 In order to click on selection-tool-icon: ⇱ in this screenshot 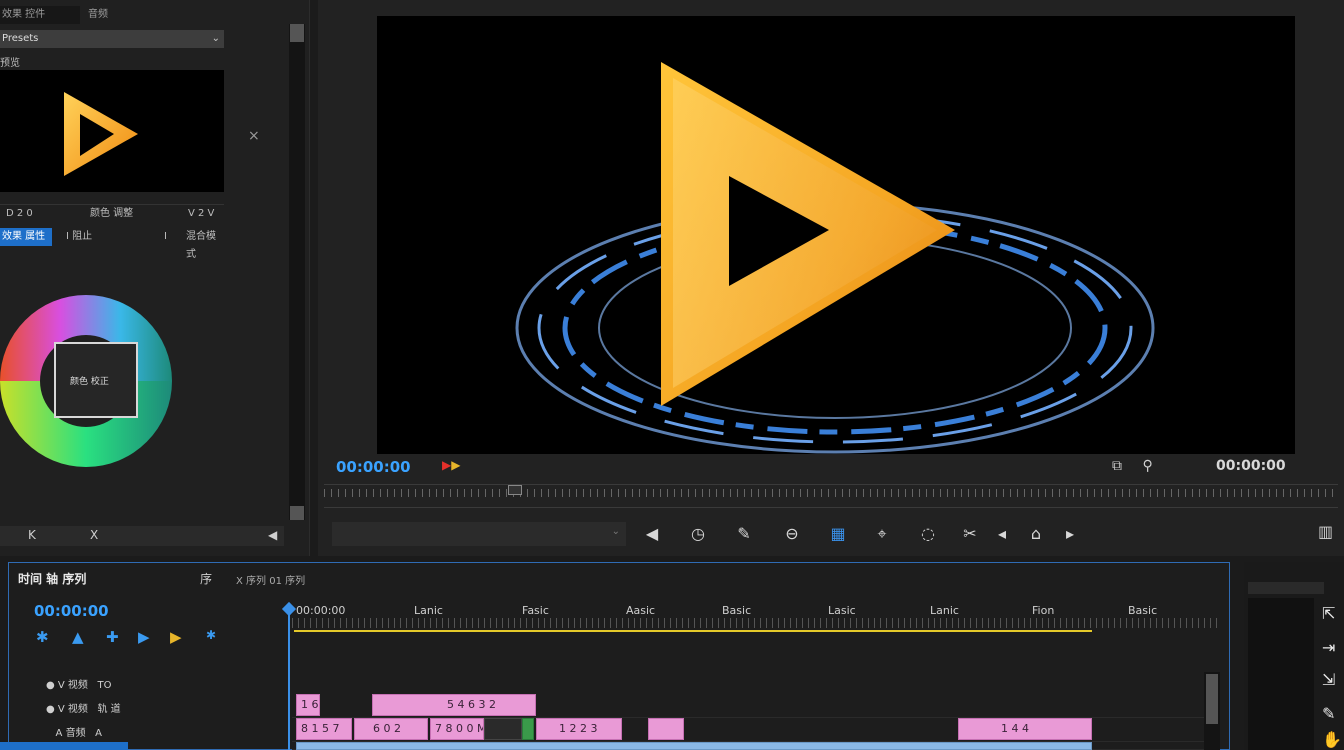, I will do `click(1328, 613)`.